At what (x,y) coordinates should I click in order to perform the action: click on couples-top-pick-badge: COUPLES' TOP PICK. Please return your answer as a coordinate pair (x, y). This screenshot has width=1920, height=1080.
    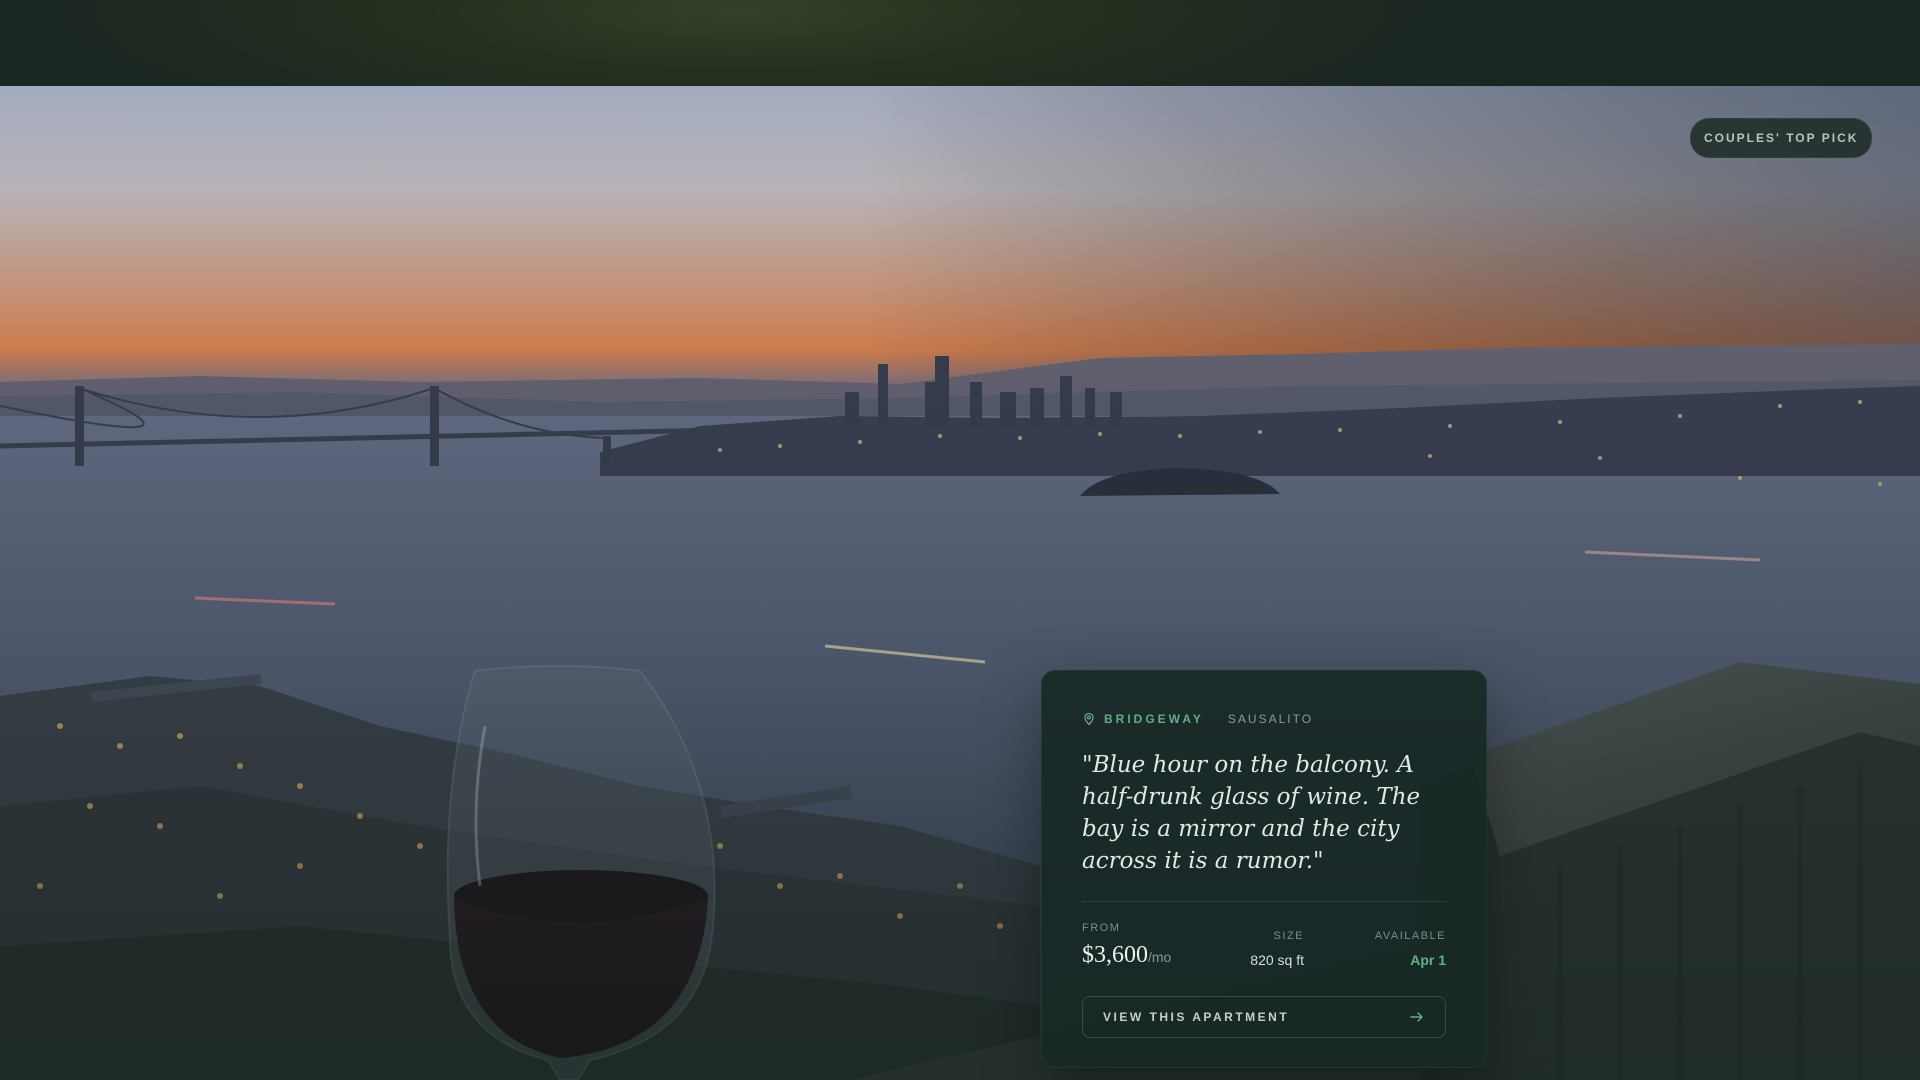
    Looking at the image, I should click on (1781, 138).